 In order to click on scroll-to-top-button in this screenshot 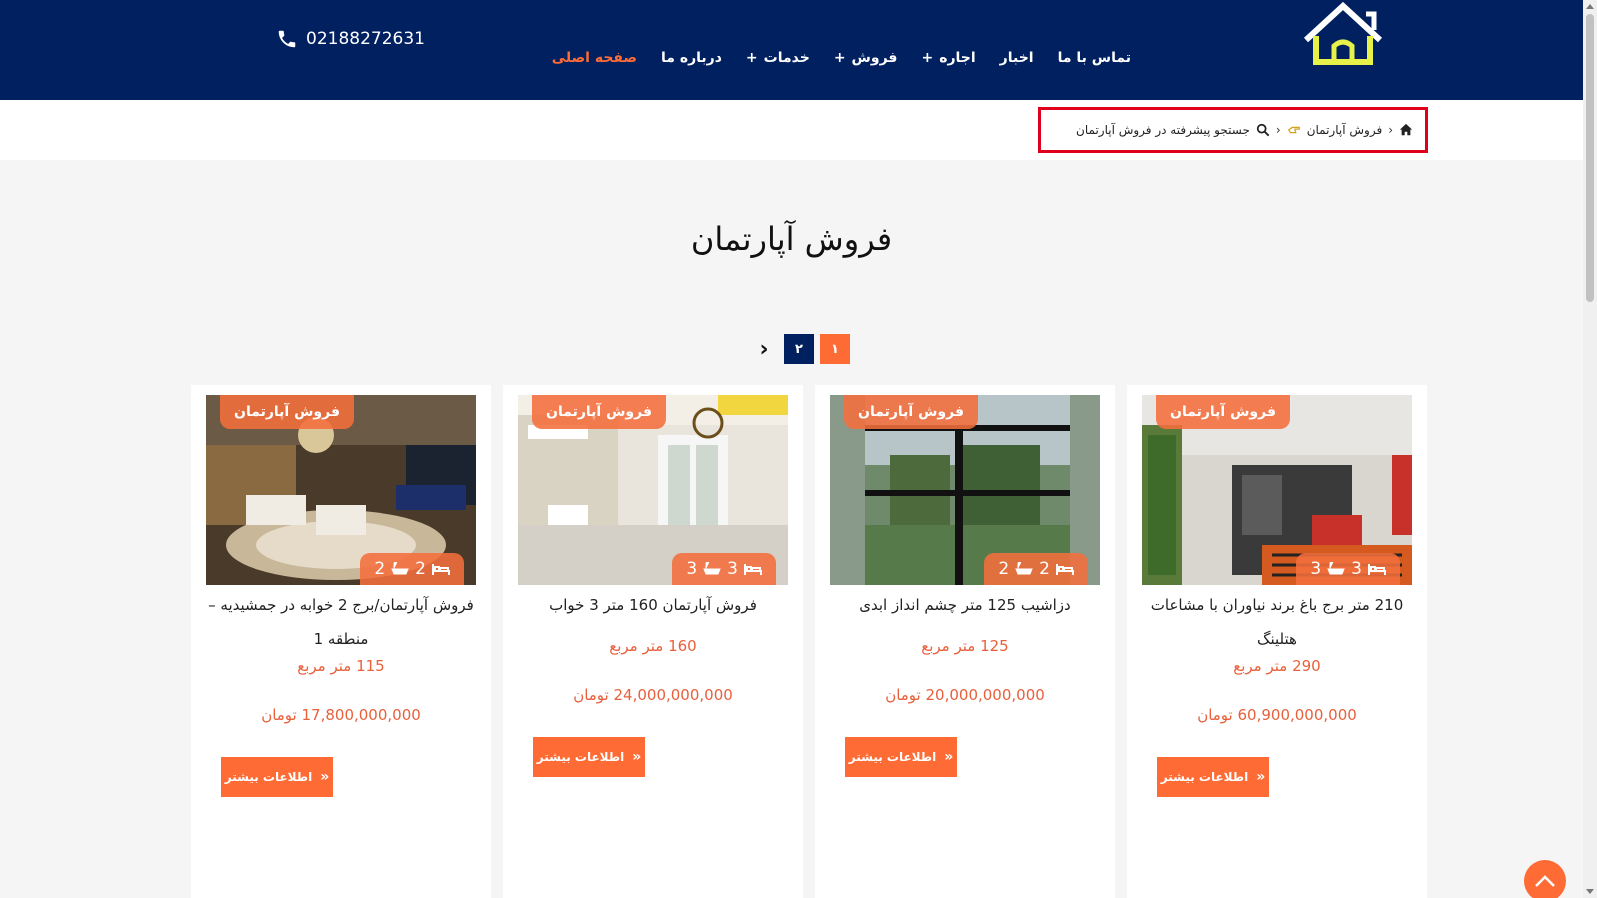, I will do `click(1545, 879)`.